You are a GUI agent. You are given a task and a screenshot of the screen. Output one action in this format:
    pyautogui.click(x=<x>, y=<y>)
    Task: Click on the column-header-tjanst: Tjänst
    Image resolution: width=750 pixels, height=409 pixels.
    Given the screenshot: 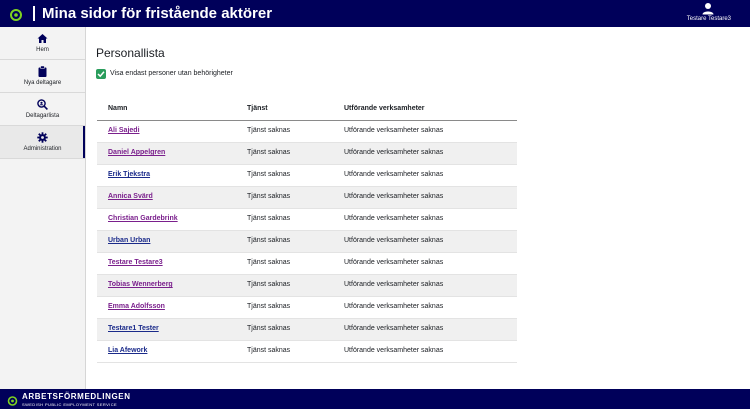 What is the action you would take?
    pyautogui.click(x=257, y=108)
    